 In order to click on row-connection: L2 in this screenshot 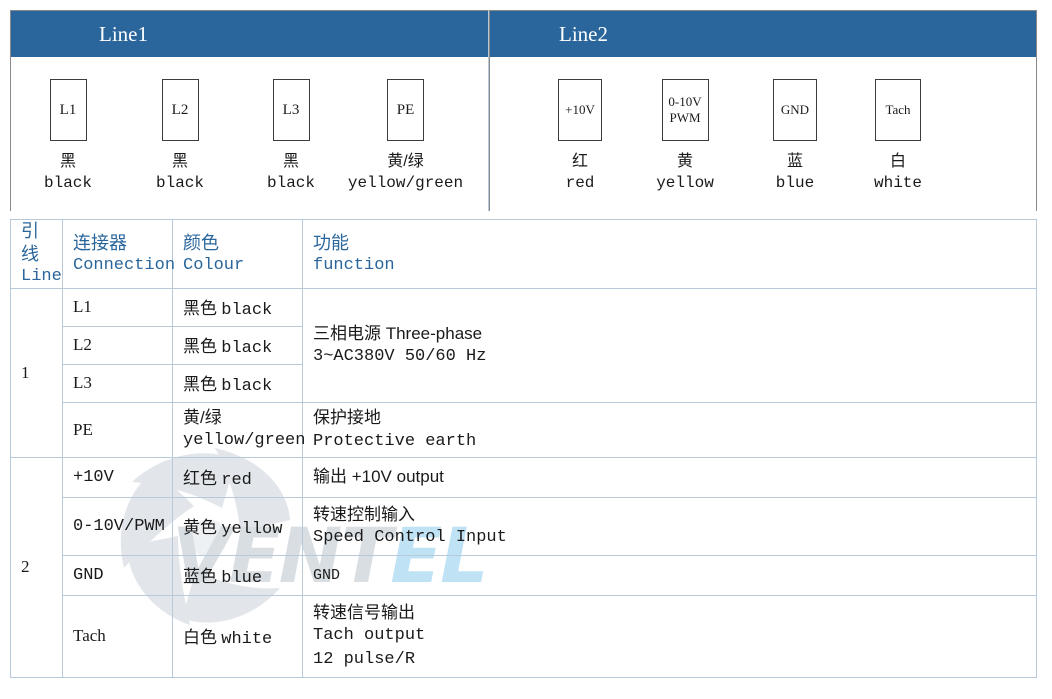, I will do `click(117, 345)`.